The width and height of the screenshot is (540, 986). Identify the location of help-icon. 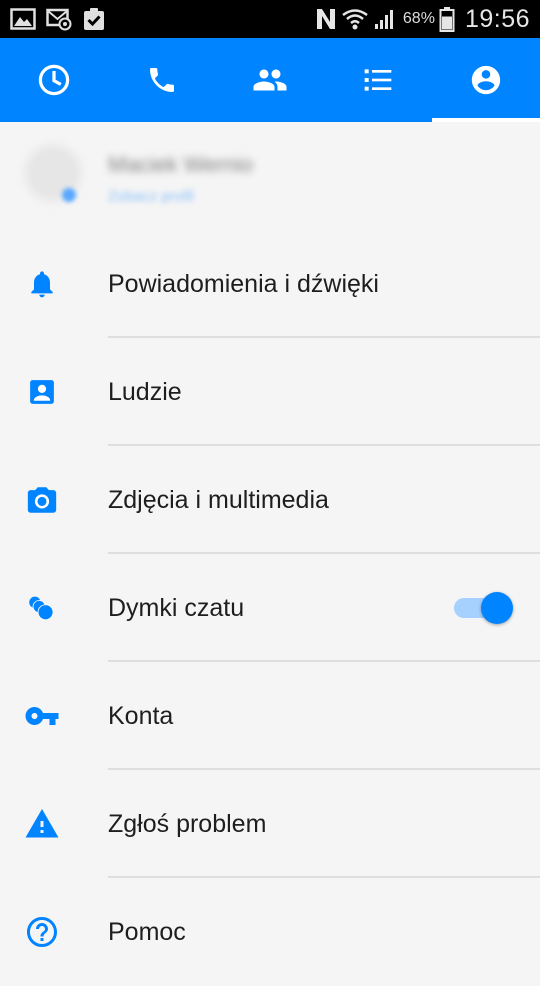
(42, 932).